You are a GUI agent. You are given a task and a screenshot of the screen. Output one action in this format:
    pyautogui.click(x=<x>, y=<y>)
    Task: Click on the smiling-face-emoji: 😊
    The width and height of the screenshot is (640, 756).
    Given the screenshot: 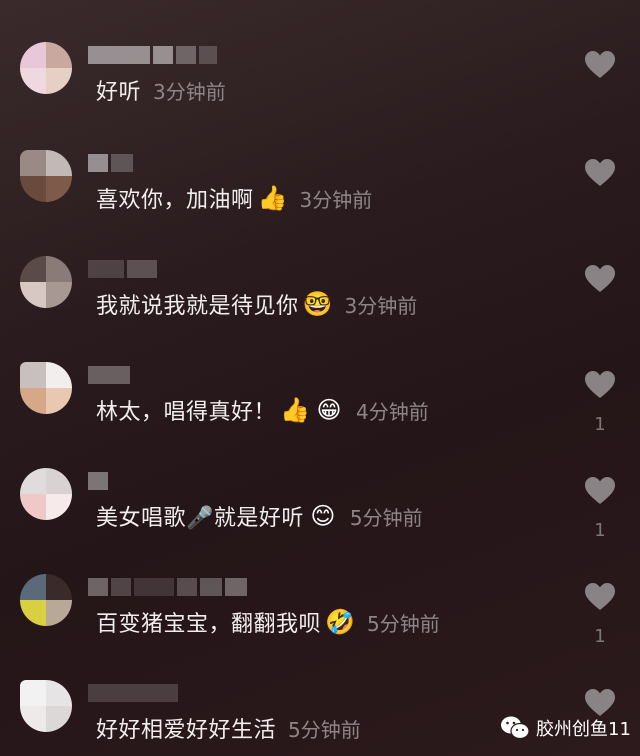 What is the action you would take?
    pyautogui.click(x=323, y=516)
    